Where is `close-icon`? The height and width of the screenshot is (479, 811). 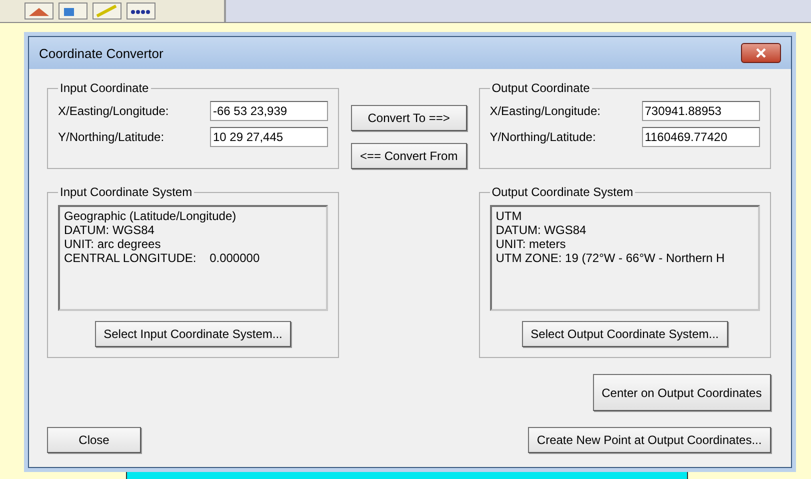
close-icon is located at coordinates (761, 53).